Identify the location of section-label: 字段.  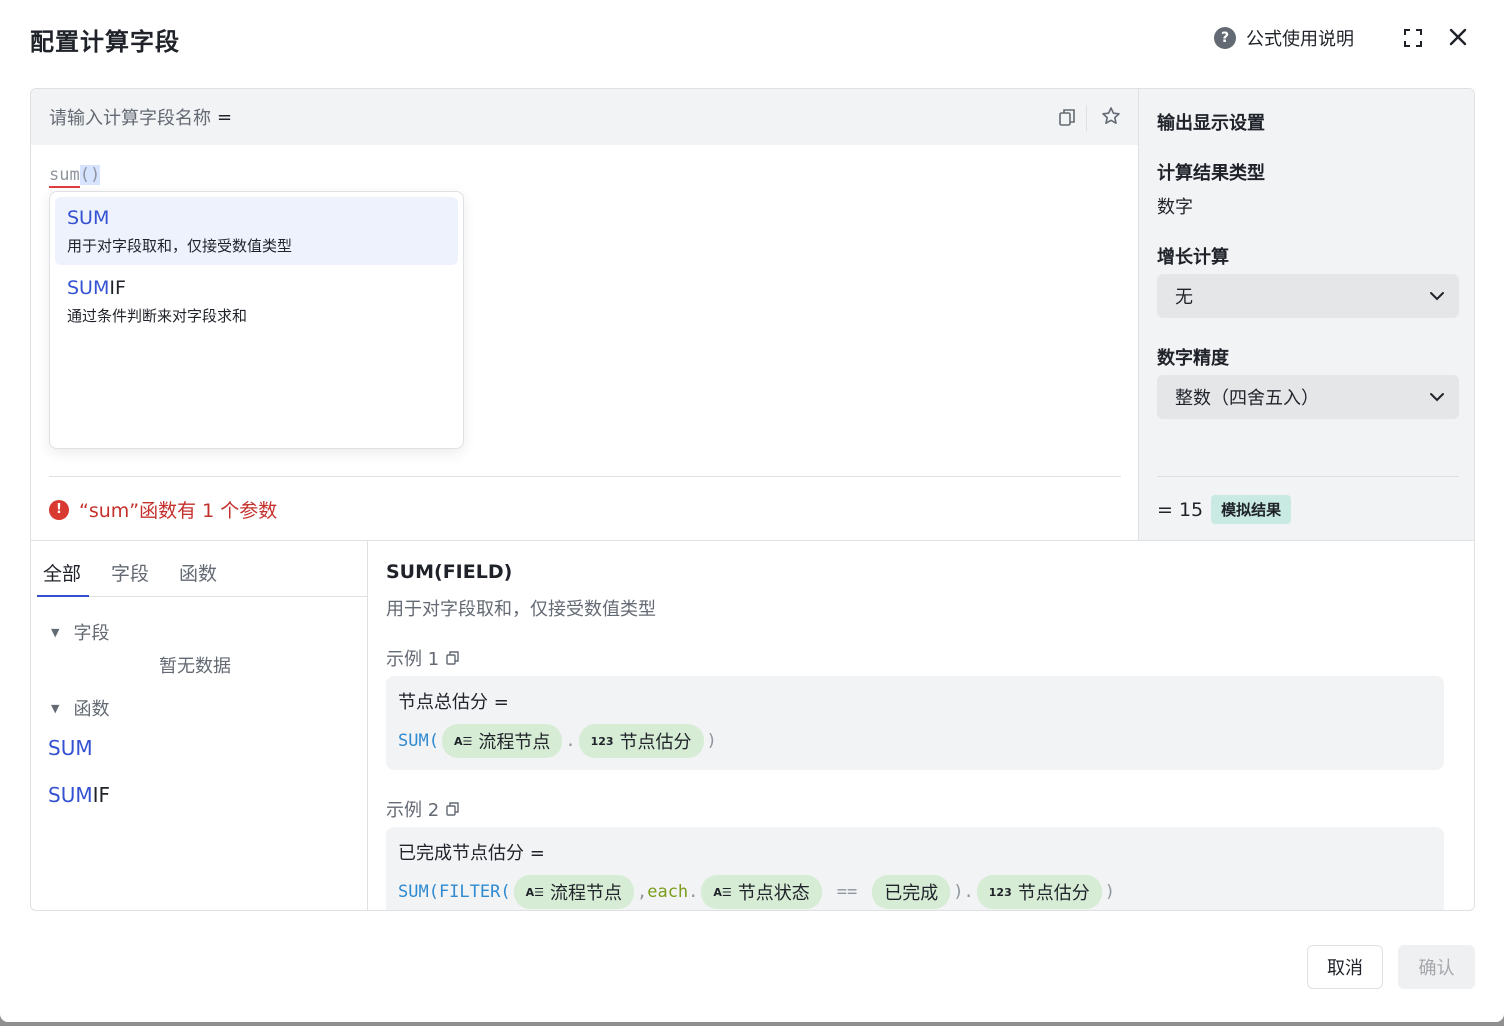
(91, 633).